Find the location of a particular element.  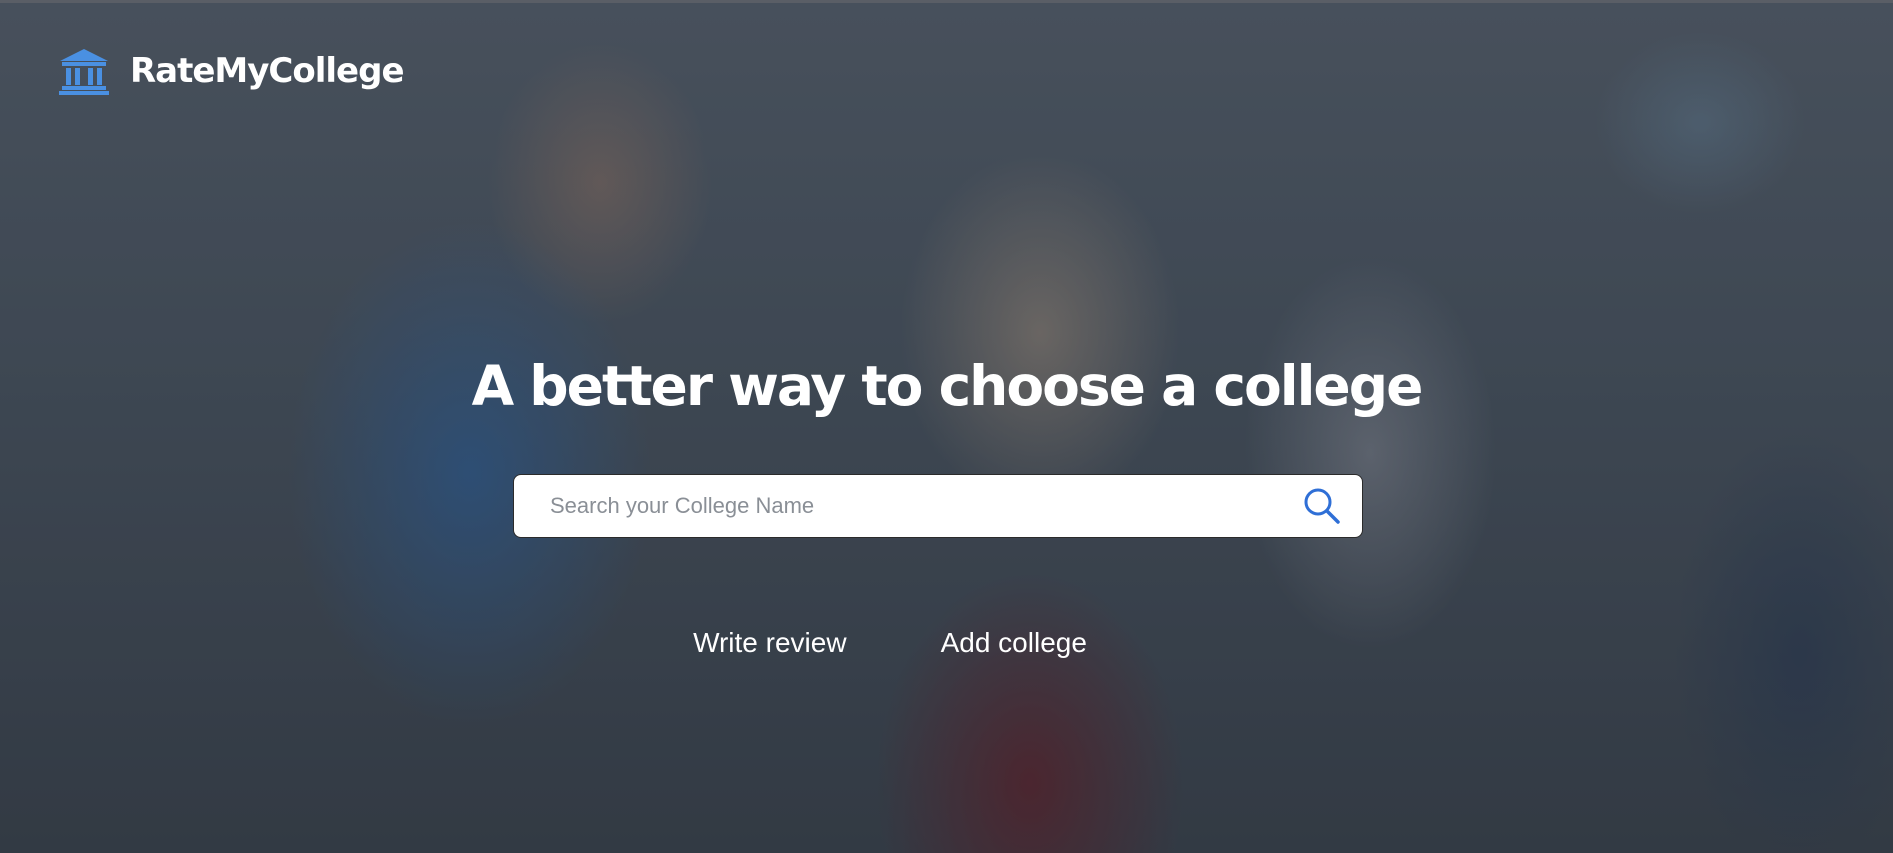

add-college-link: Add college is located at coordinates (1014, 643).